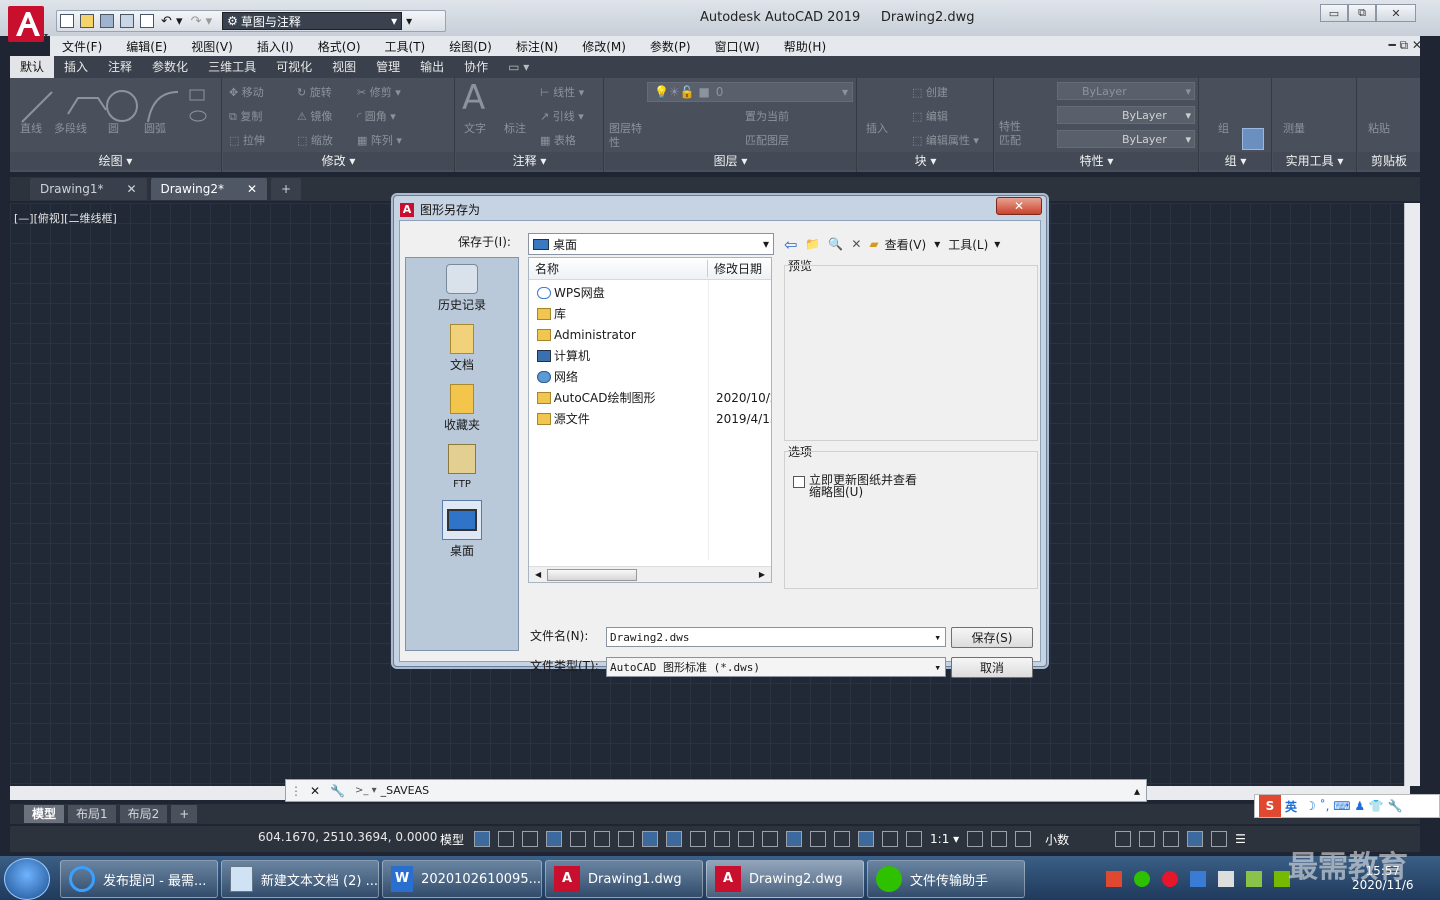 The width and height of the screenshot is (1440, 900). Describe the element at coordinates (873, 244) in the screenshot. I see `new-folder-icon: ▰` at that location.